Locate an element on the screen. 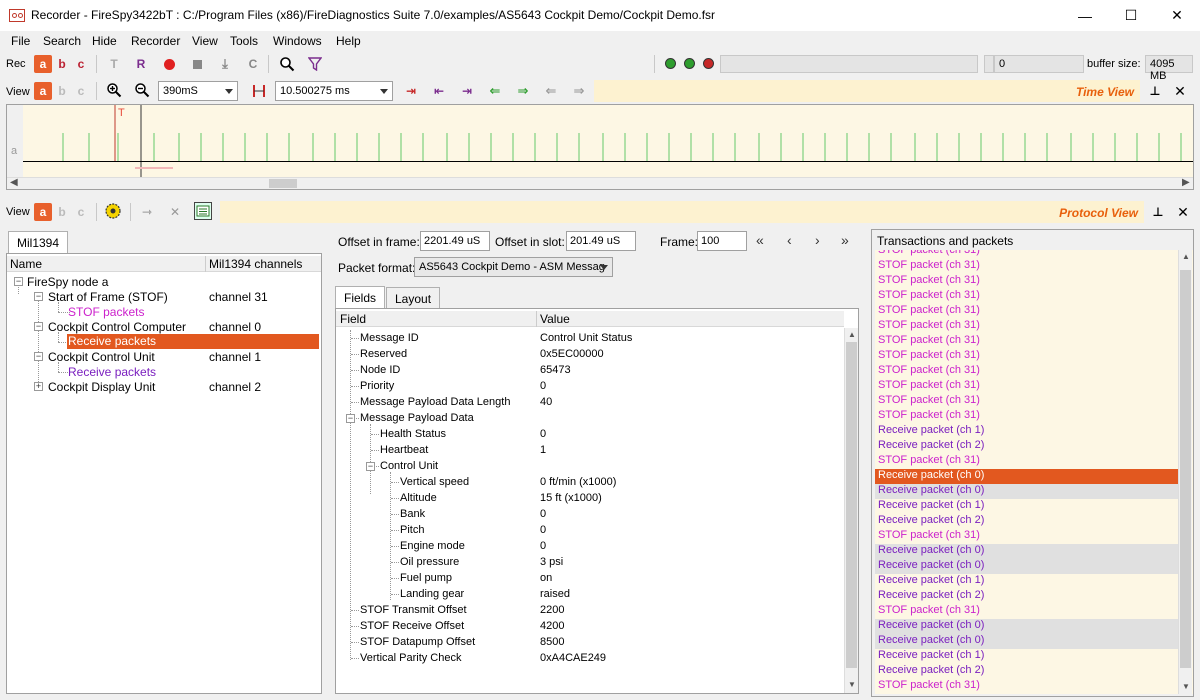 This screenshot has height=700, width=1200. frame-field: 100 is located at coordinates (722, 241).